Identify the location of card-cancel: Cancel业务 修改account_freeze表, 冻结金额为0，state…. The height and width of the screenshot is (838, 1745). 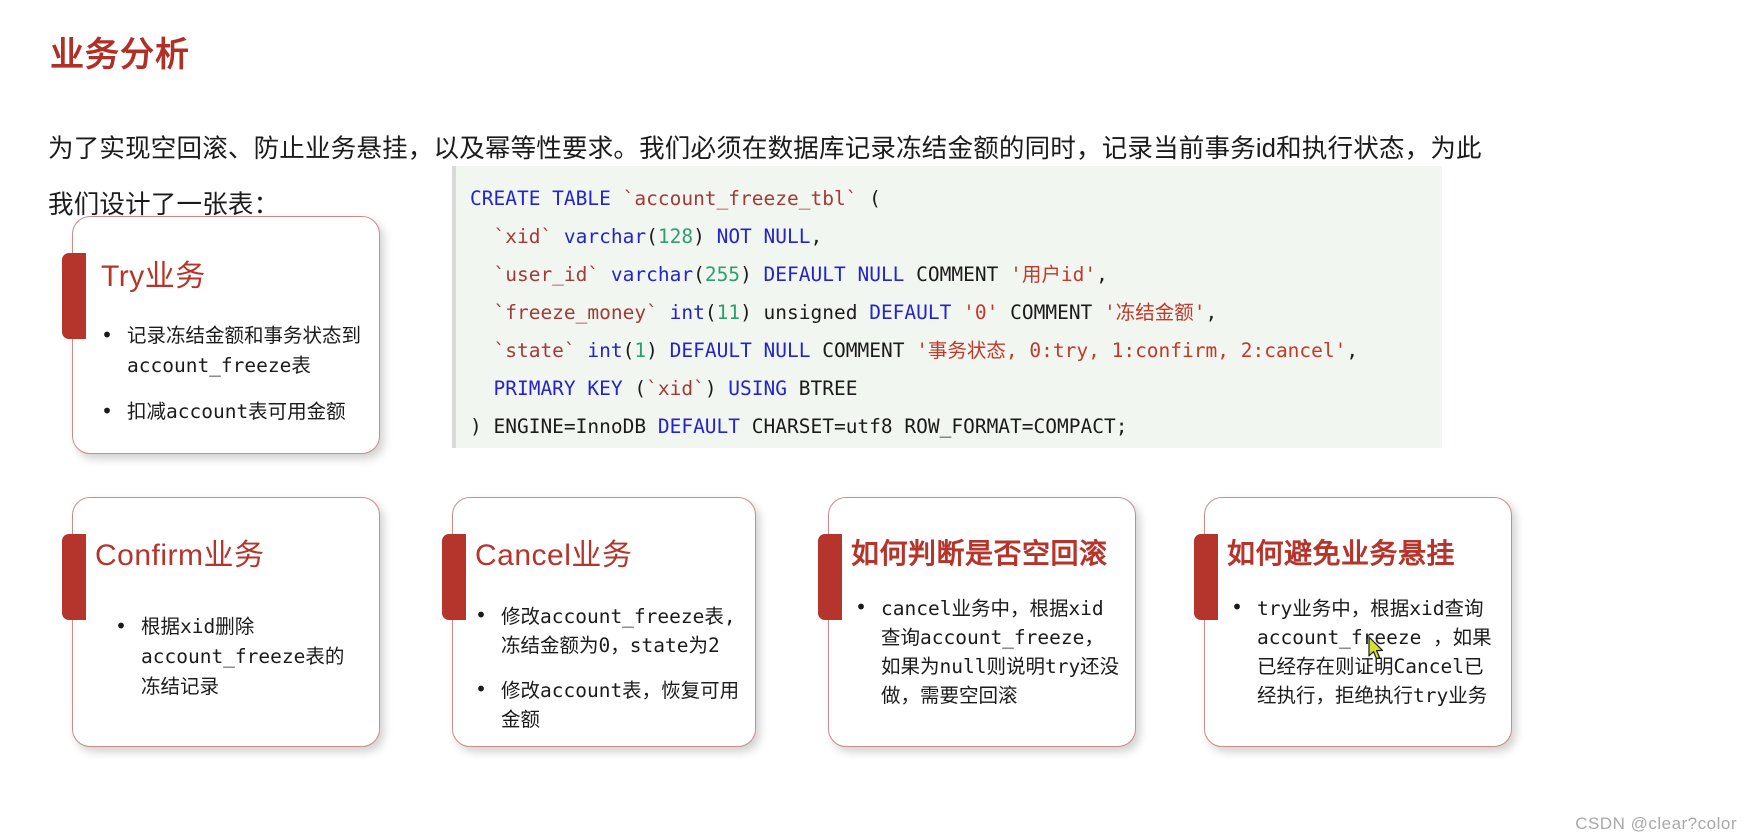
(599, 622).